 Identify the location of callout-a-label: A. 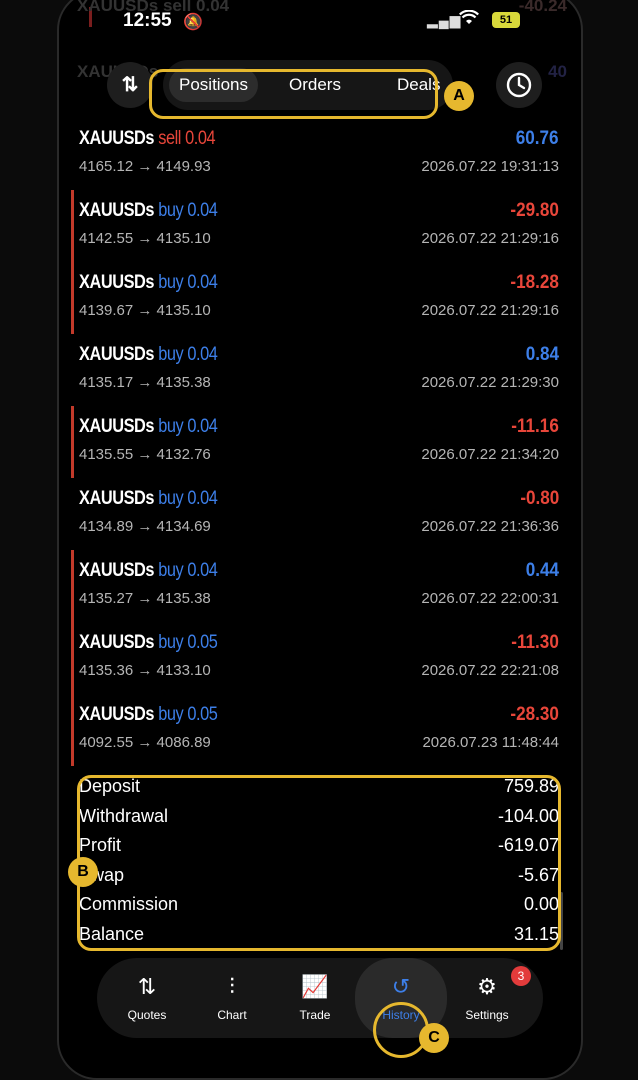
(459, 96).